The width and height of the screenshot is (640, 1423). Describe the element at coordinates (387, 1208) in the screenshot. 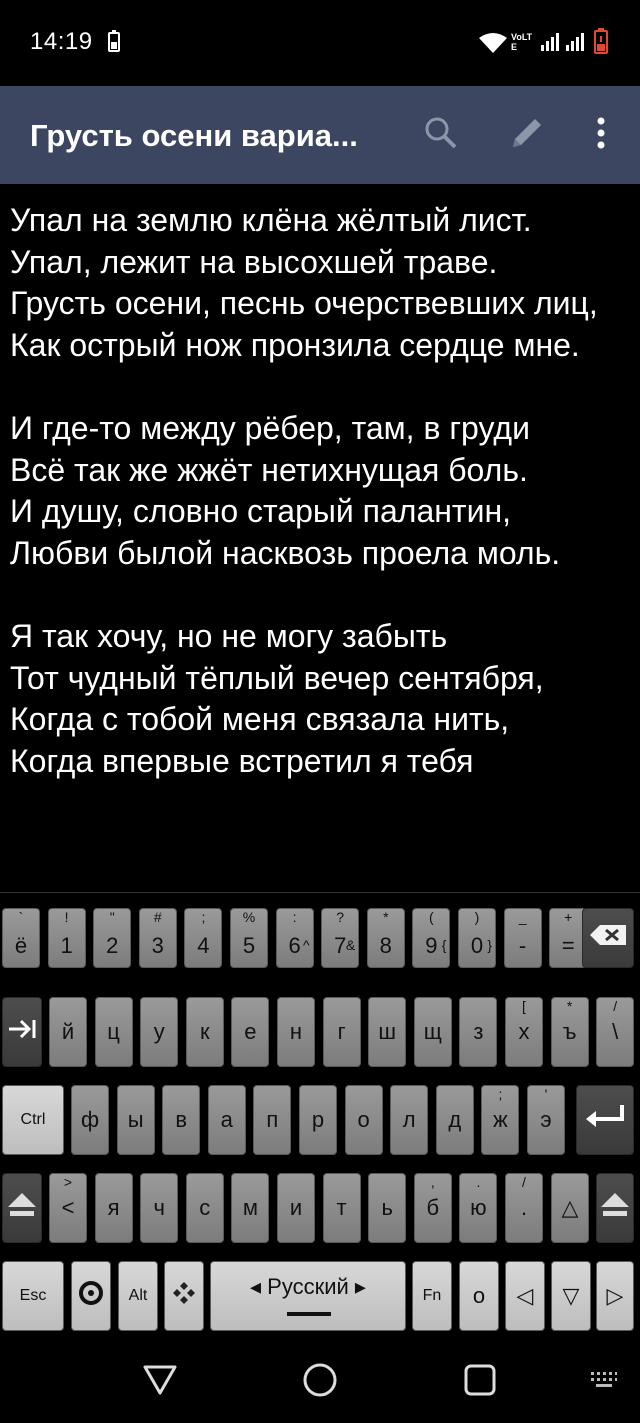

I see `key-ь: ь` at that location.